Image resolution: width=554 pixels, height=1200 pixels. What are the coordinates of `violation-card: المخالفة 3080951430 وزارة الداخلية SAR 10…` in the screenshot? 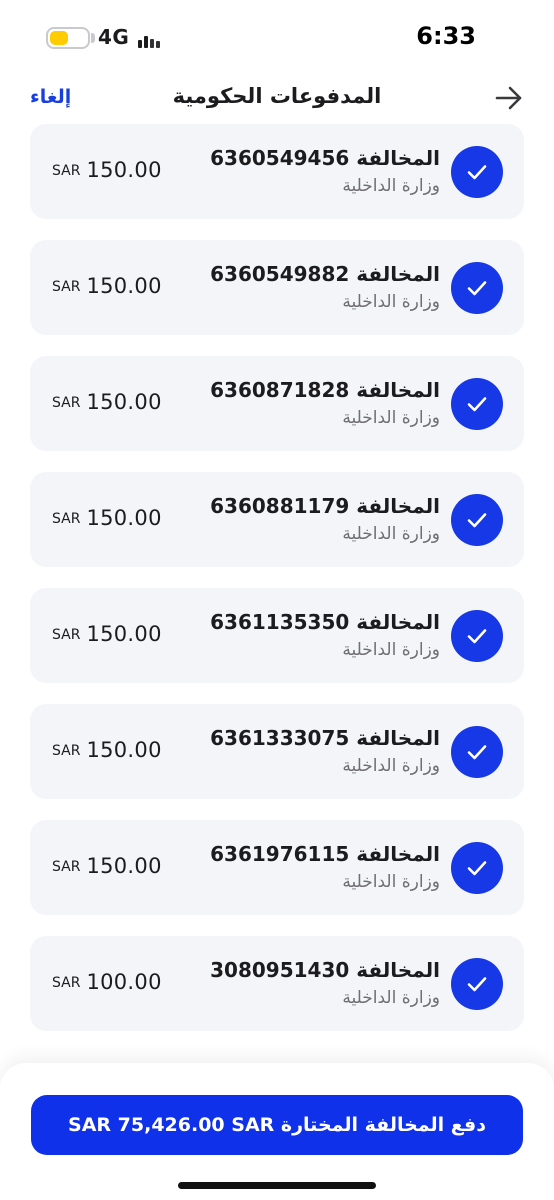 It's located at (277, 983).